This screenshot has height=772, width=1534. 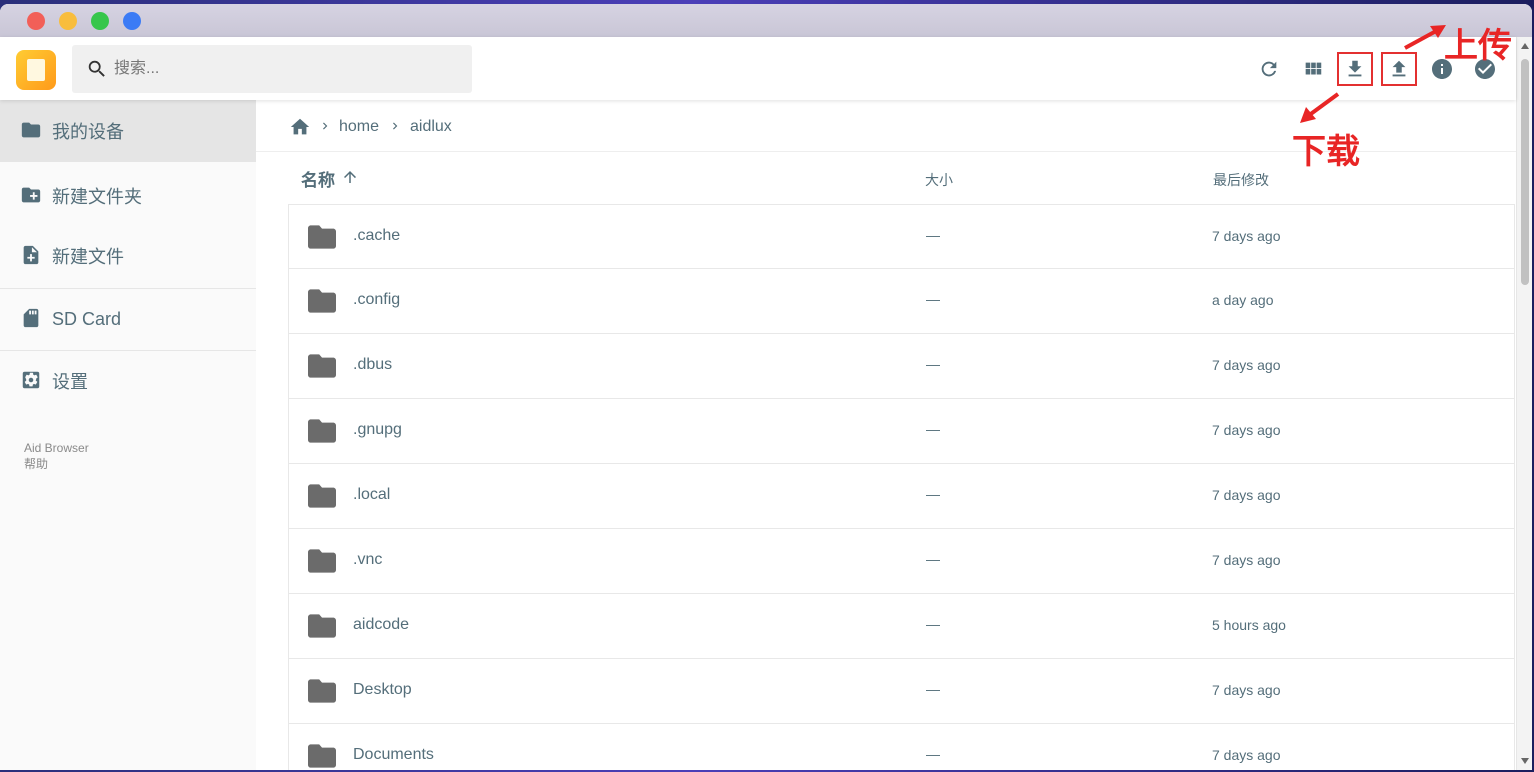 I want to click on breadcrumb-home: home, so click(x=359, y=127).